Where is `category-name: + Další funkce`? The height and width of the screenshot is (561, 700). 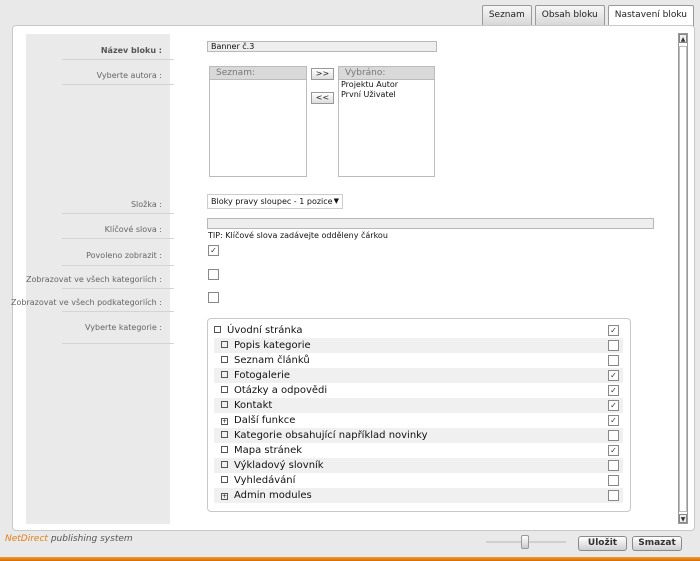 category-name: + Další funkce is located at coordinates (258, 420).